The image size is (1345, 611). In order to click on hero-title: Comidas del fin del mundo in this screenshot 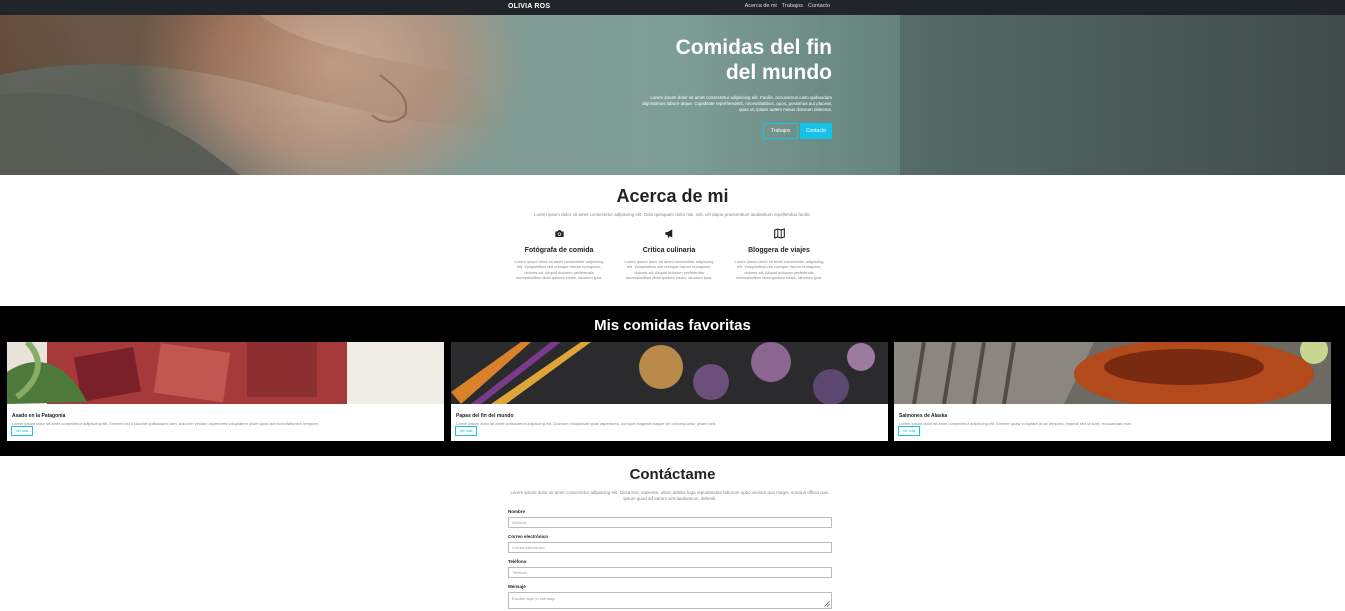, I will do `click(746, 60)`.